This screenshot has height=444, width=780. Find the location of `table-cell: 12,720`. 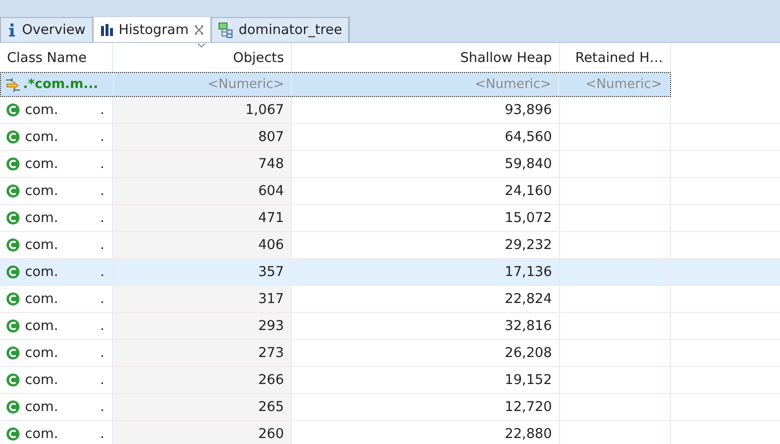

table-cell: 12,720 is located at coordinates (426, 407).